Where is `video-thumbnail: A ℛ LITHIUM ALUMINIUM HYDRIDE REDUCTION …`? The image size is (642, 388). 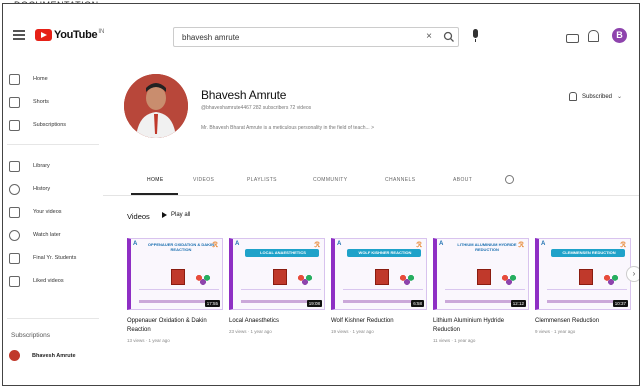 video-thumbnail: A ℛ LITHIUM ALUMINIUM HYDRIDE REDUCTION … is located at coordinates (481, 274).